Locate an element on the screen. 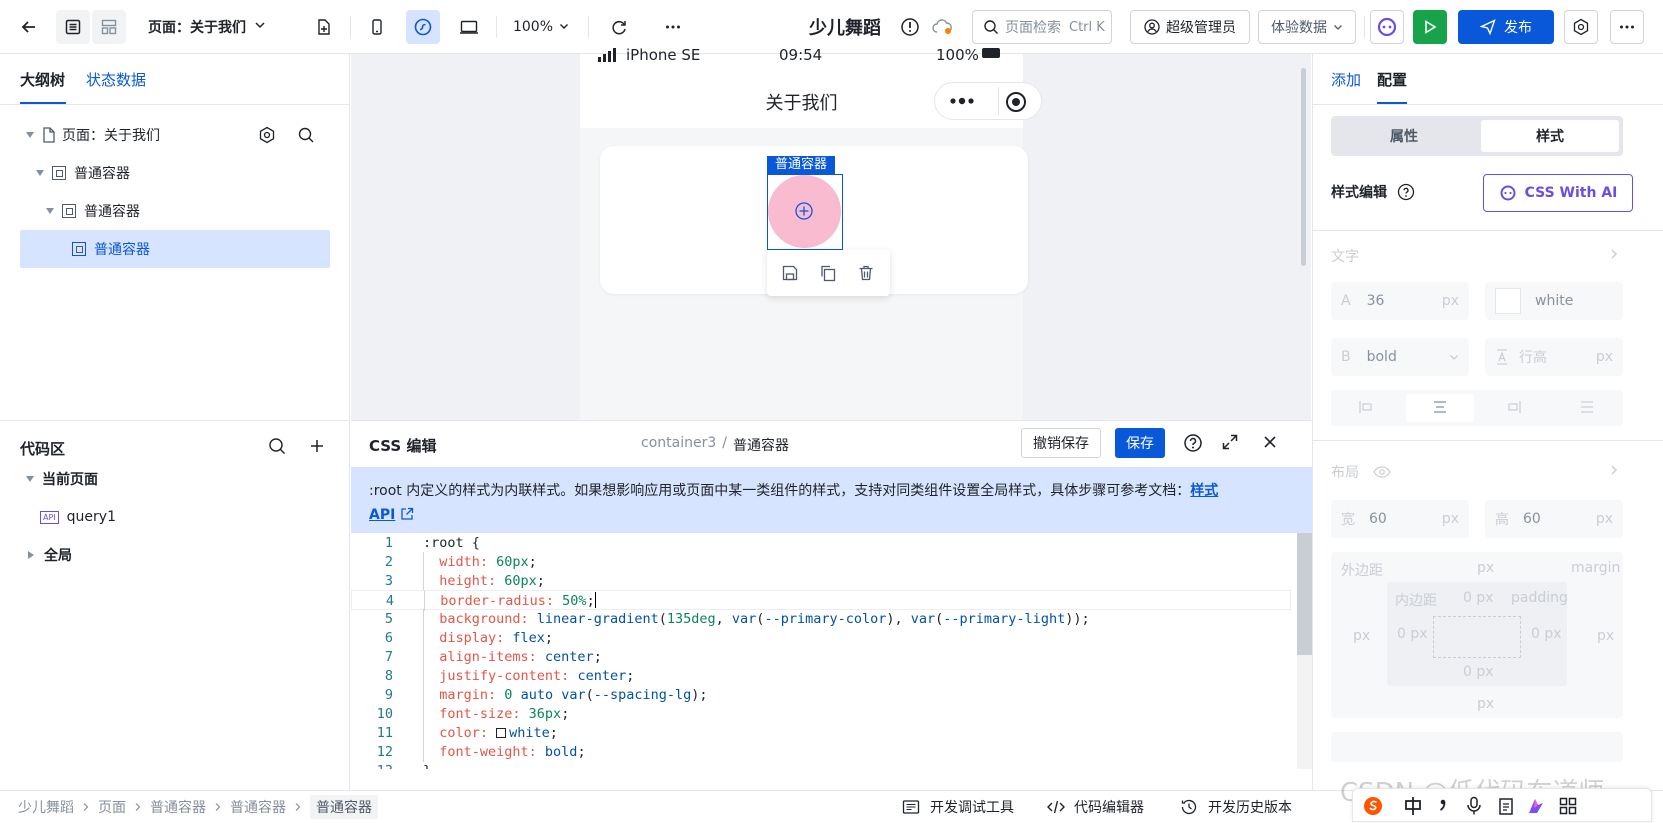 This screenshot has height=823, width=1663. ime-clipboard-icon is located at coordinates (1506, 806).